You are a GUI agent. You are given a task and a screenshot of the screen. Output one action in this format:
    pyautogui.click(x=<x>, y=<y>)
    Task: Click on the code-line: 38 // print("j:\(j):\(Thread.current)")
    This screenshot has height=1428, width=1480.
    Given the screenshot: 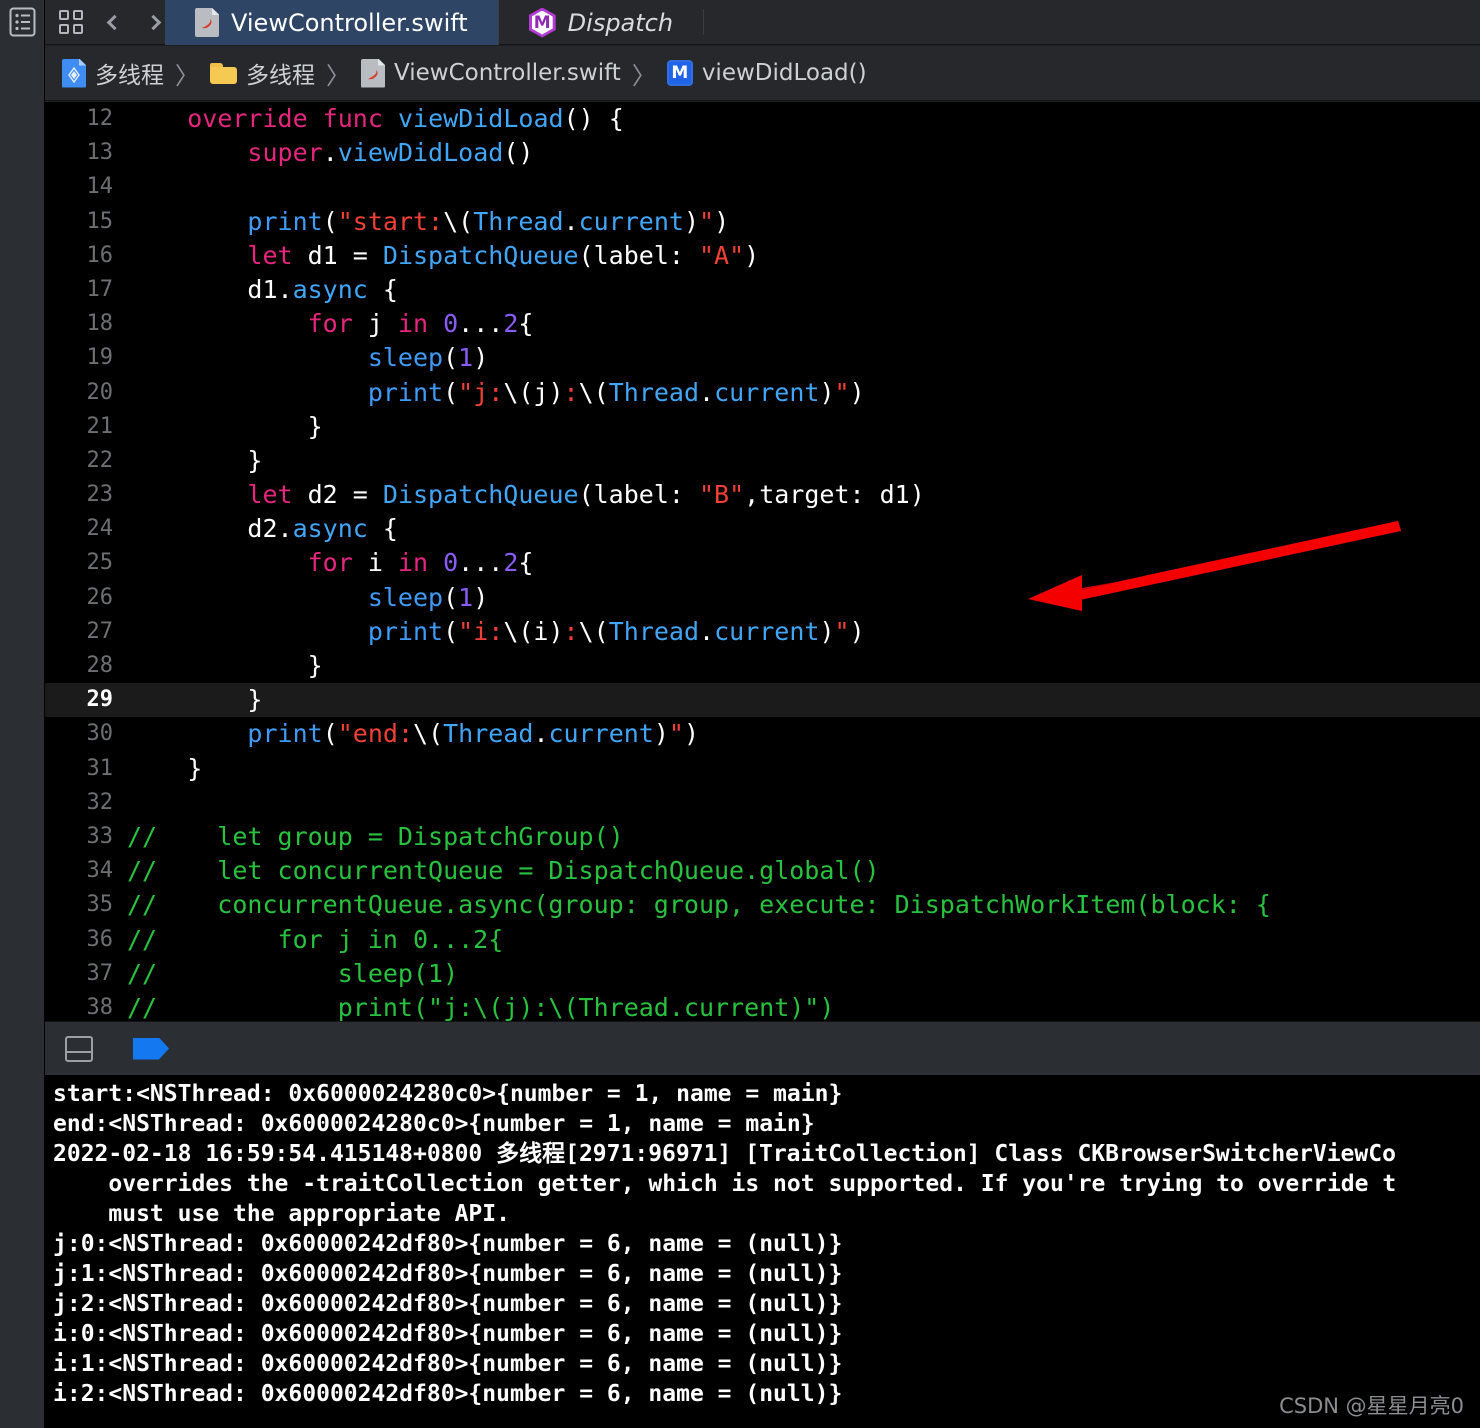 What is the action you would take?
    pyautogui.click(x=762, y=1006)
    